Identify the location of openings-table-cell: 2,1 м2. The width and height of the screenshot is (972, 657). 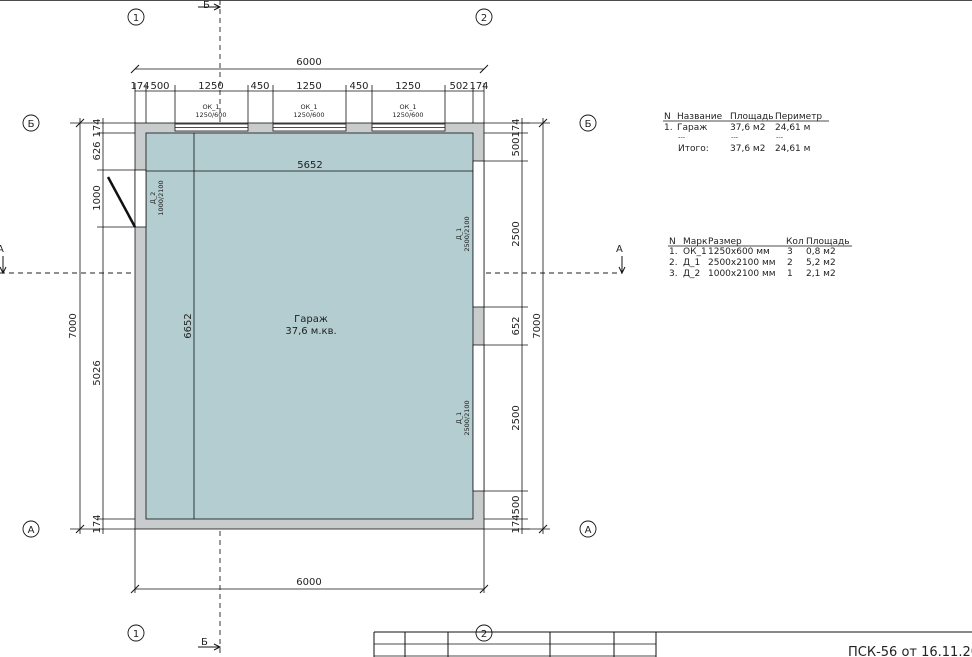
(821, 274).